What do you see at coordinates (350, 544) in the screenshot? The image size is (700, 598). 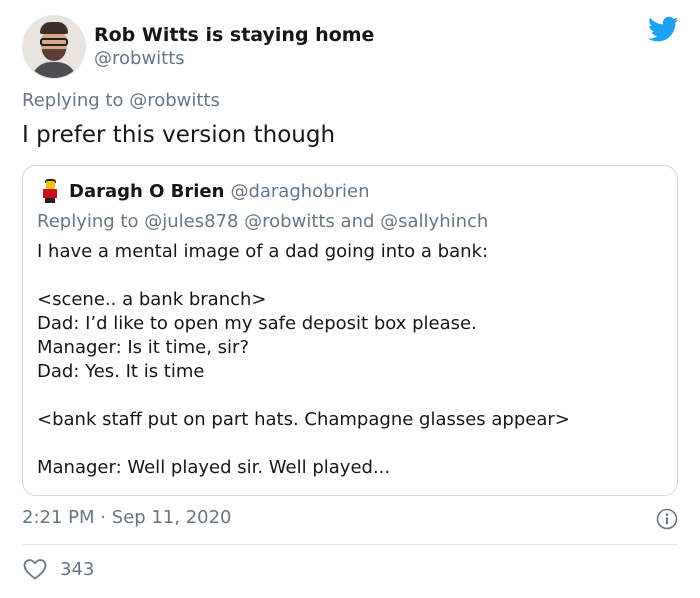 I see `divider` at bounding box center [350, 544].